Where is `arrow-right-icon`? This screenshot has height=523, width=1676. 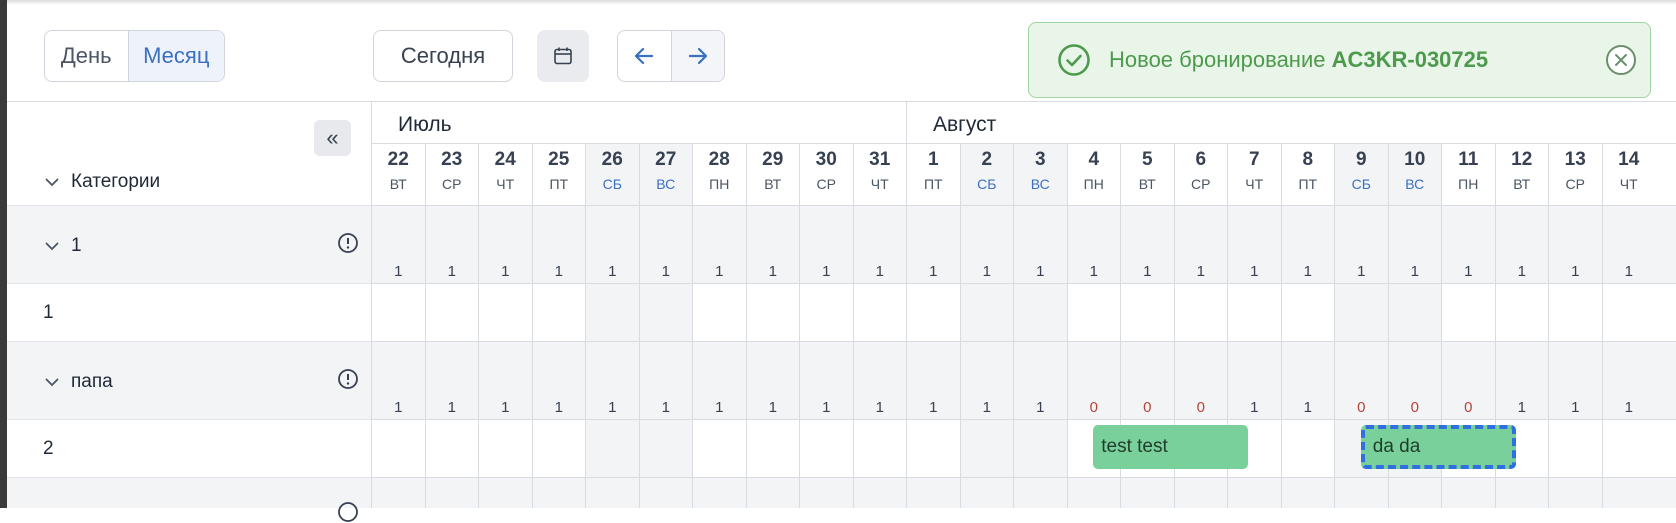
arrow-right-icon is located at coordinates (697, 56).